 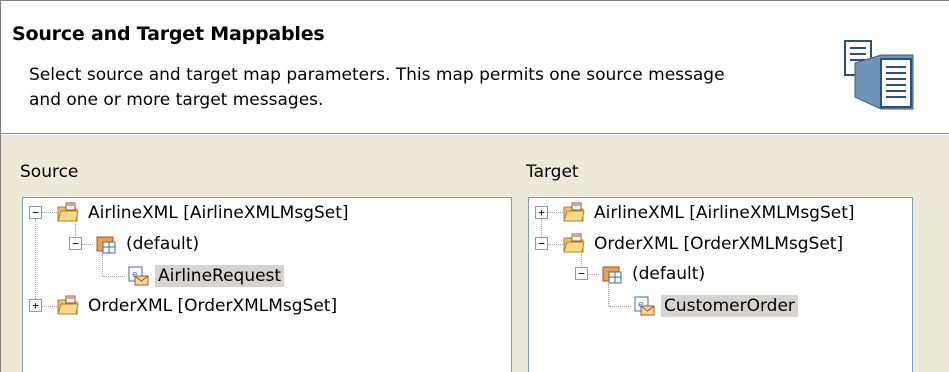 I want to click on source-label: Source, so click(x=49, y=172).